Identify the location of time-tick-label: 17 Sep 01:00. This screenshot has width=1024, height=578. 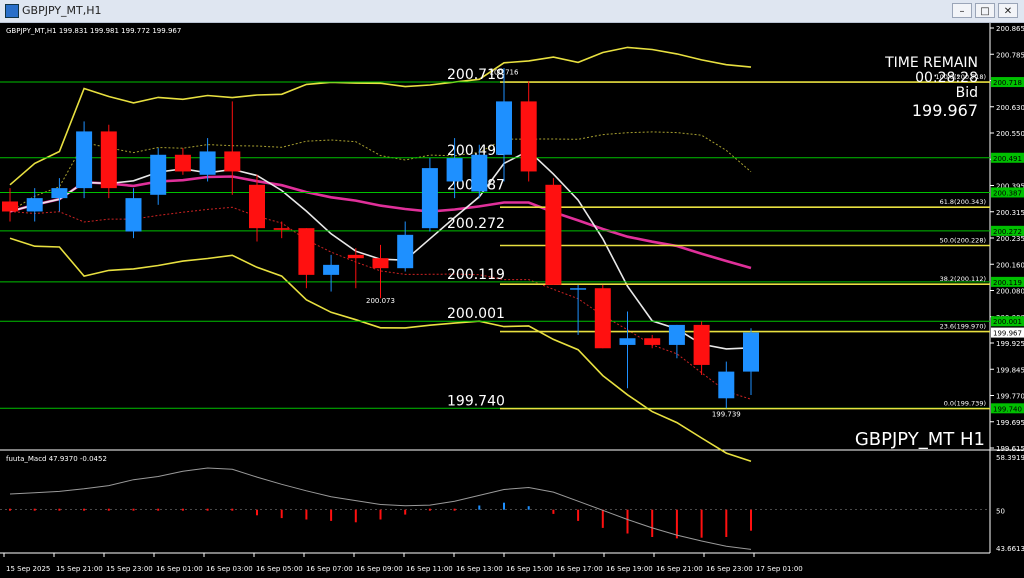
(779, 569).